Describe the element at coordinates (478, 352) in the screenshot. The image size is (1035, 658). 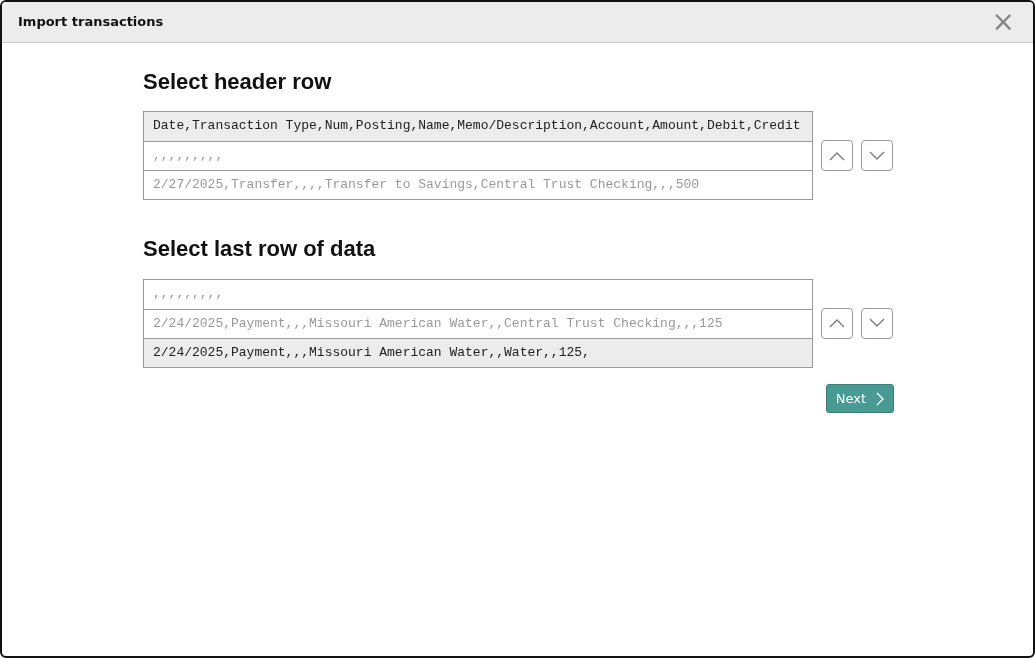
I see `data-row: 2/24/2025,Payment,,,Missouri American Water,,Water,,125,` at that location.